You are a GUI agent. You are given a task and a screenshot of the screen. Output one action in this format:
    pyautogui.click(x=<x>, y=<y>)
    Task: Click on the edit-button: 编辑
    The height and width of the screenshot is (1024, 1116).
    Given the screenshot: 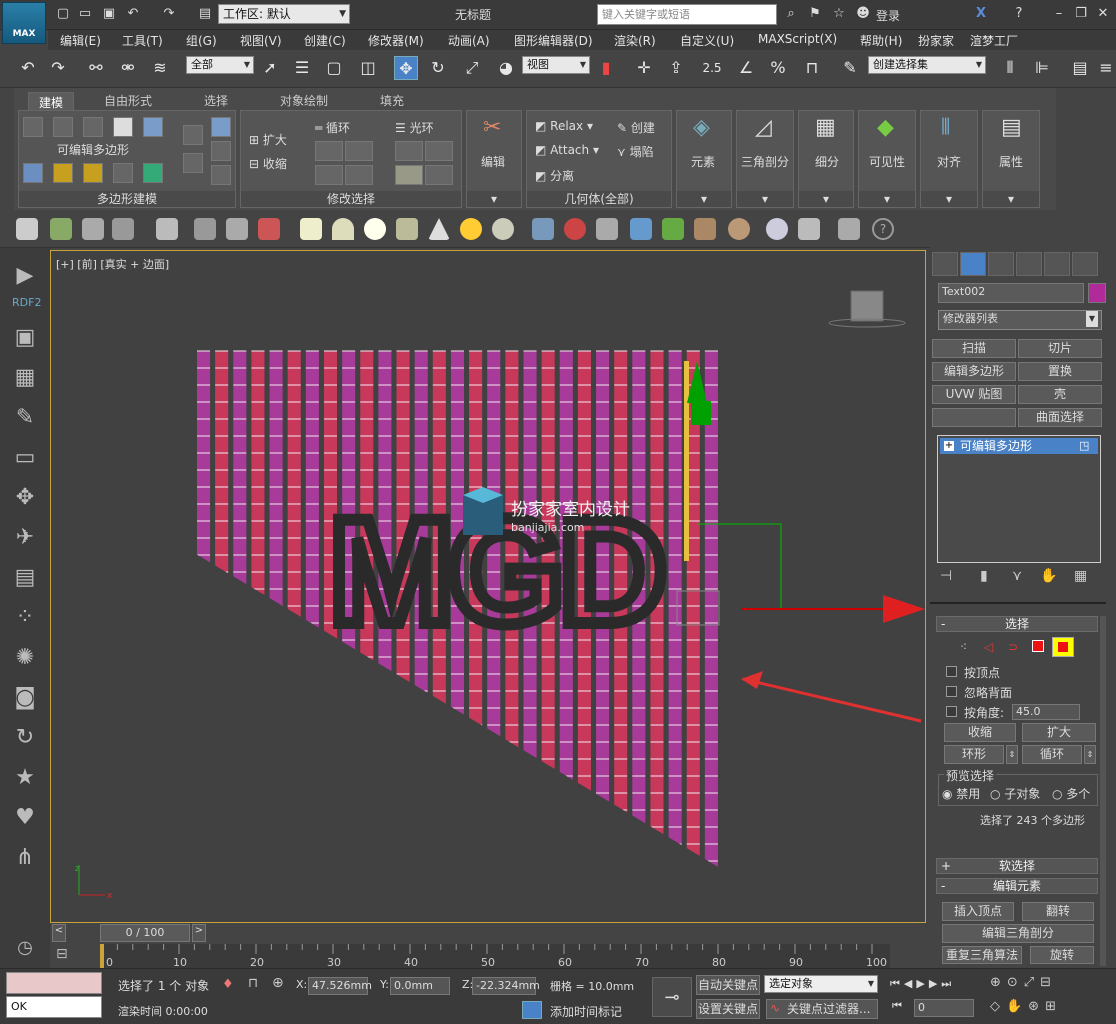 What is the action you would take?
    pyautogui.click(x=493, y=161)
    